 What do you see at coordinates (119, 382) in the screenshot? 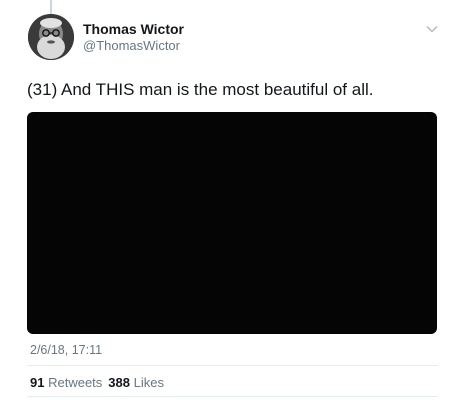
I see `likes-count: 388` at bounding box center [119, 382].